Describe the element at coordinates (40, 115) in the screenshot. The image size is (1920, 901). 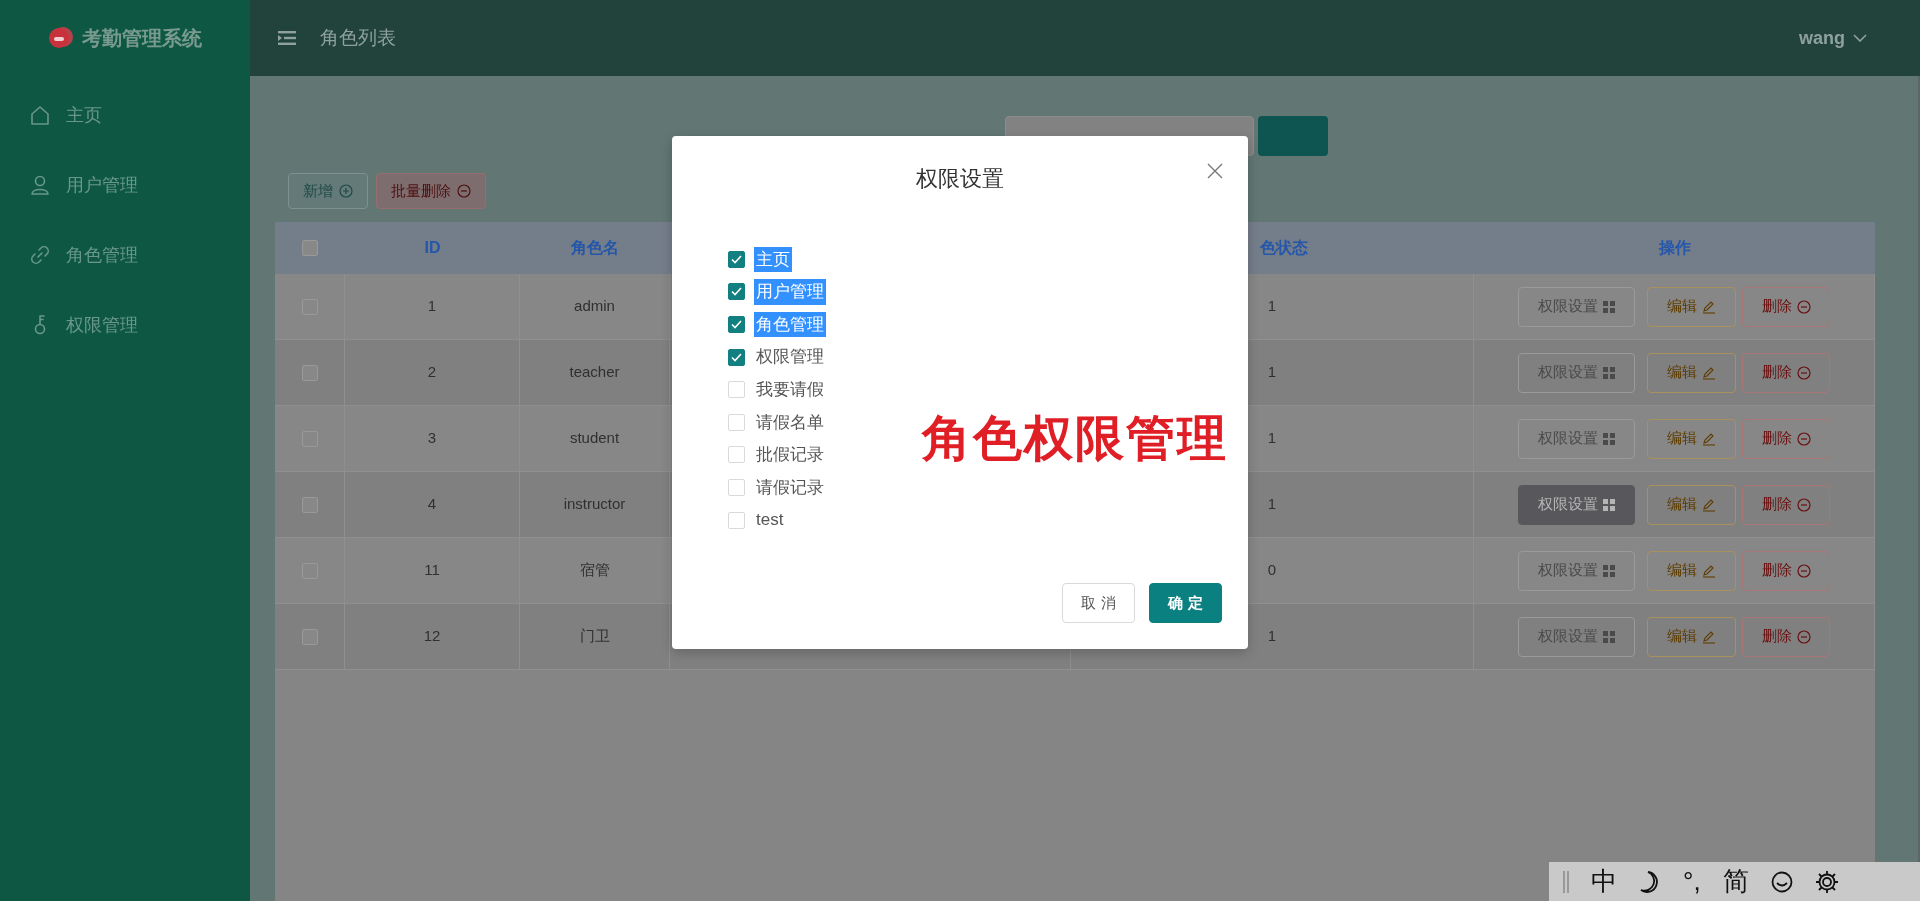
I see `home-icon` at that location.